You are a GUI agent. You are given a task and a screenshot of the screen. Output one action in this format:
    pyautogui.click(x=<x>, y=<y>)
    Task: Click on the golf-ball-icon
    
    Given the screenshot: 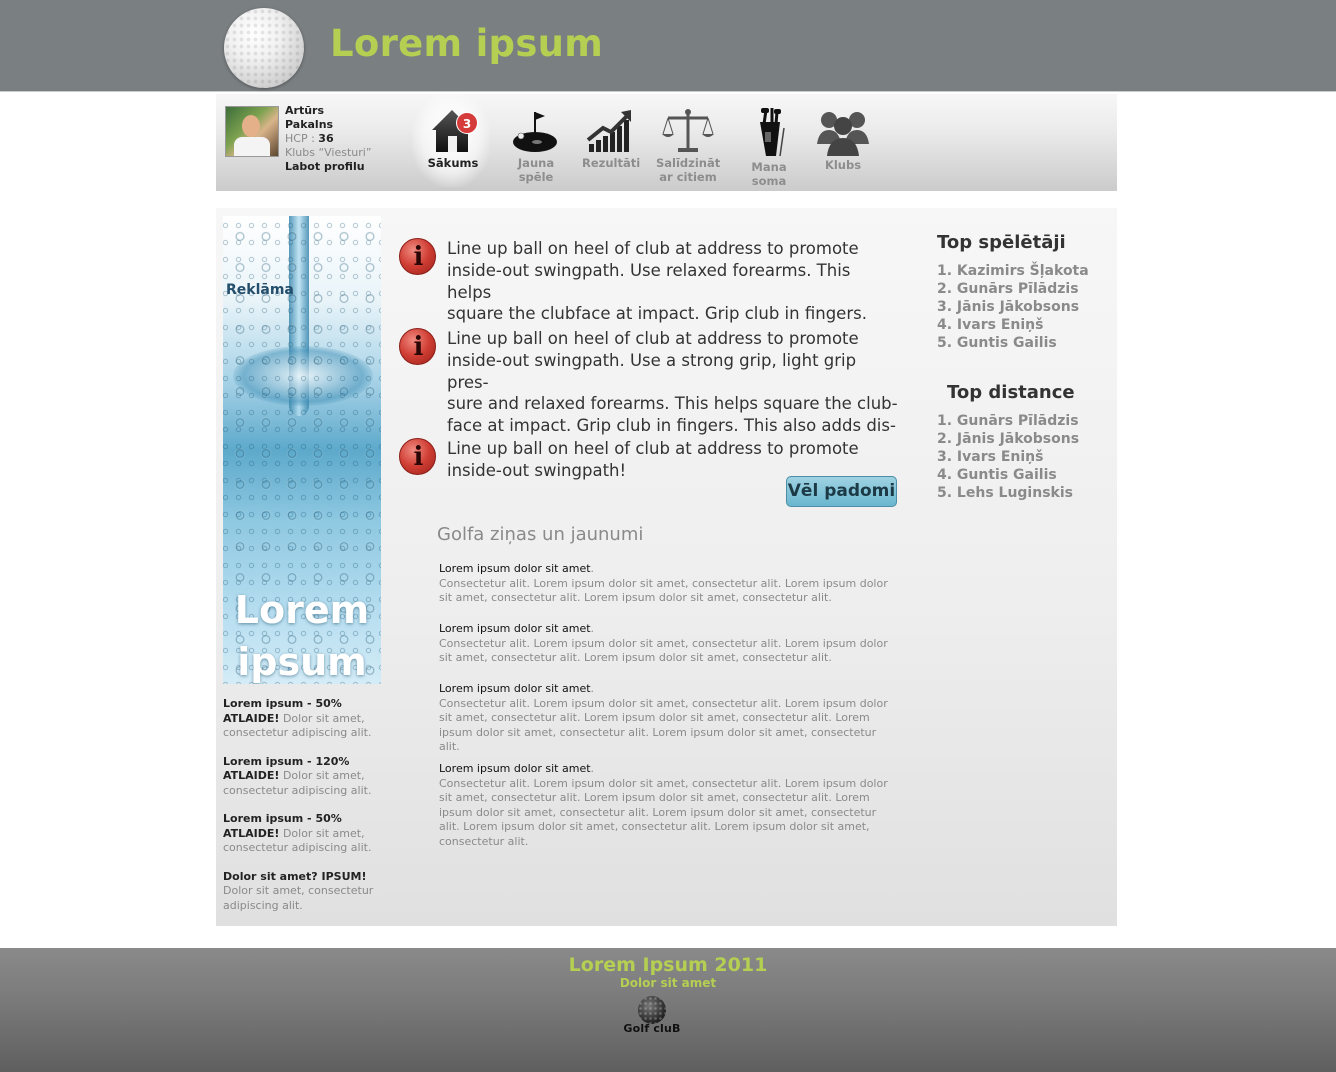 What is the action you would take?
    pyautogui.click(x=652, y=1010)
    